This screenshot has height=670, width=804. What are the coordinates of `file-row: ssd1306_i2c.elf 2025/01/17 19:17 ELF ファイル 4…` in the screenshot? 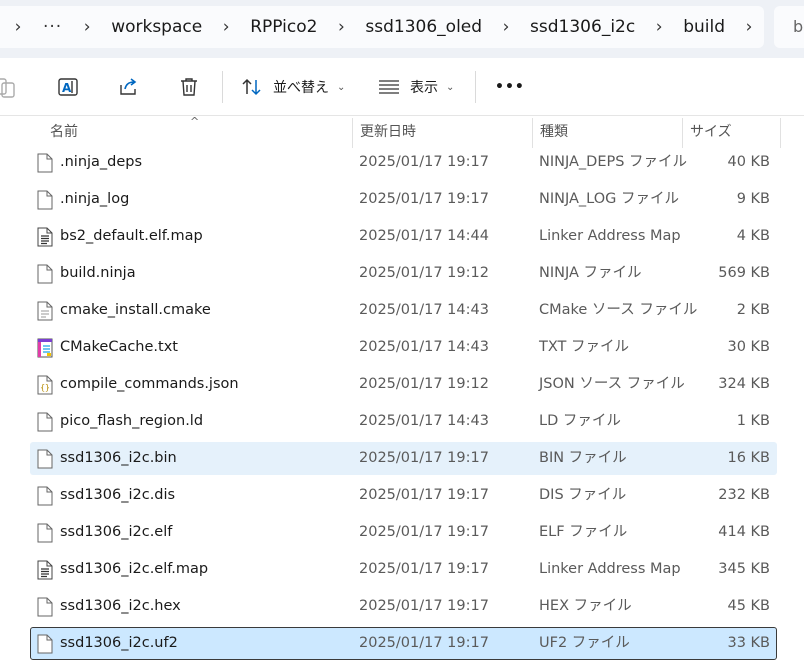 It's located at (403, 532).